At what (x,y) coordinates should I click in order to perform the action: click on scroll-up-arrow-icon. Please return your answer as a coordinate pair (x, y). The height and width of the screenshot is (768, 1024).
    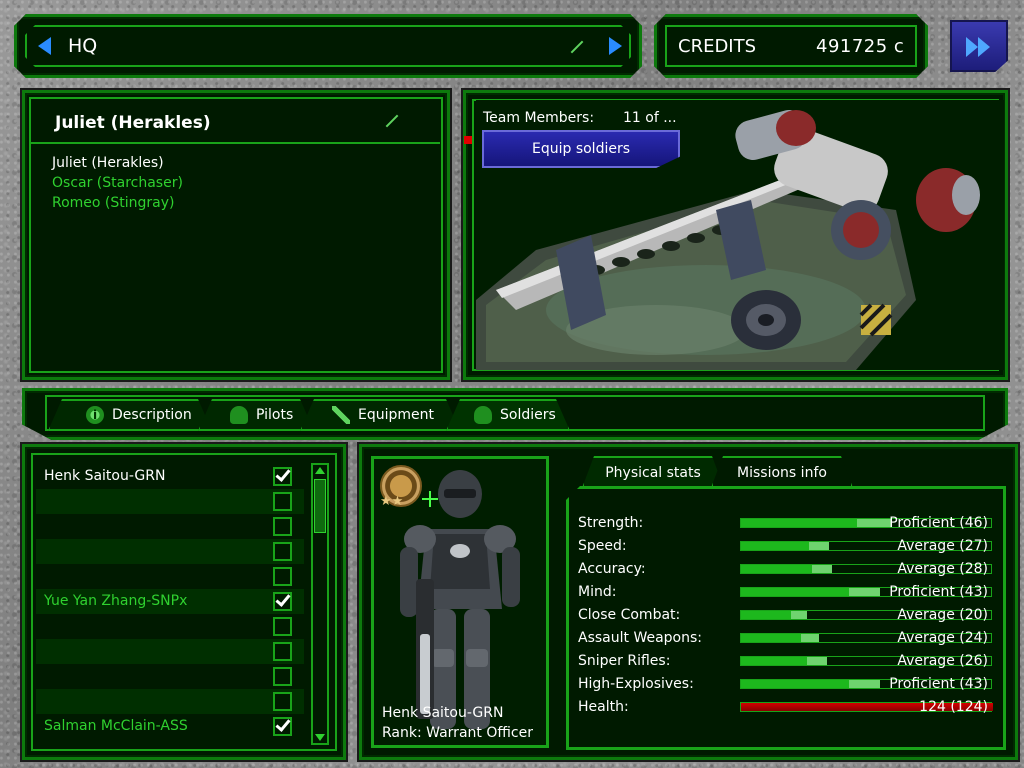
    Looking at the image, I should click on (320, 470).